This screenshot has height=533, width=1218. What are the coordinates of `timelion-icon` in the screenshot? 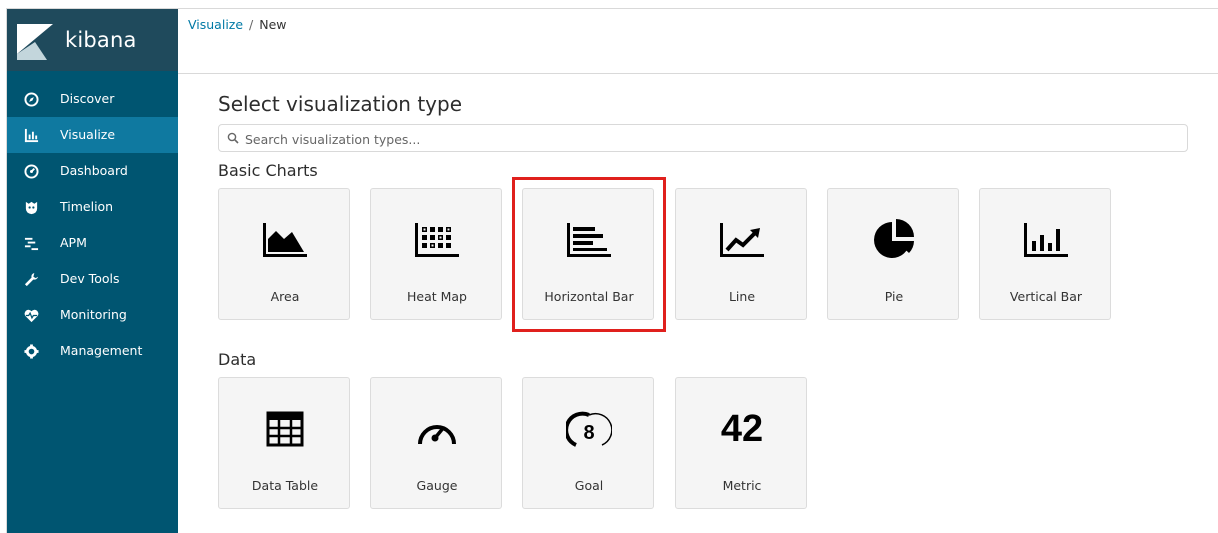 It's located at (31, 207).